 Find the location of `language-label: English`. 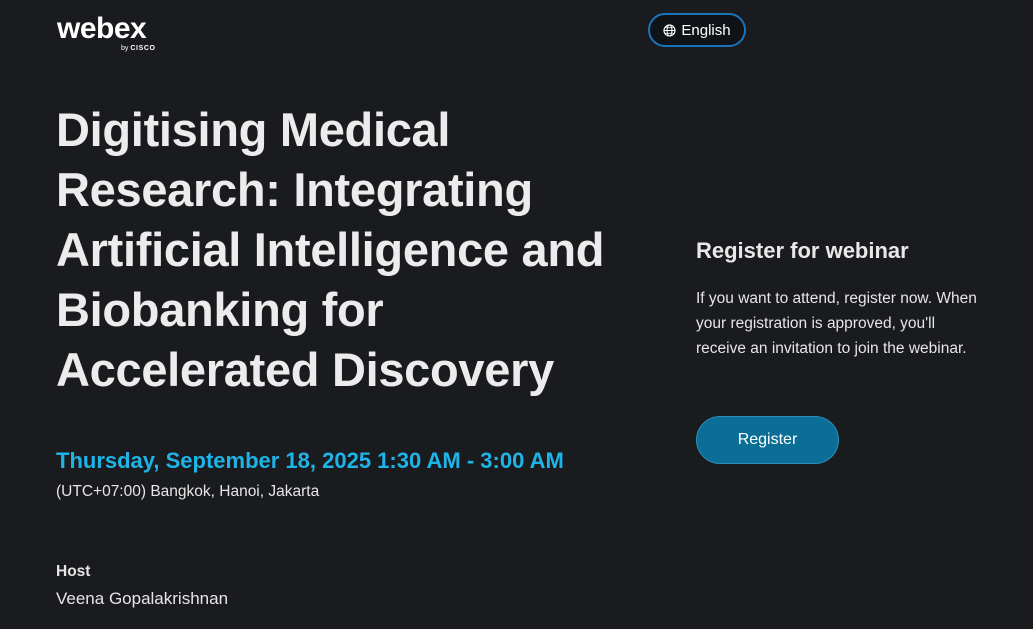

language-label: English is located at coordinates (706, 30).